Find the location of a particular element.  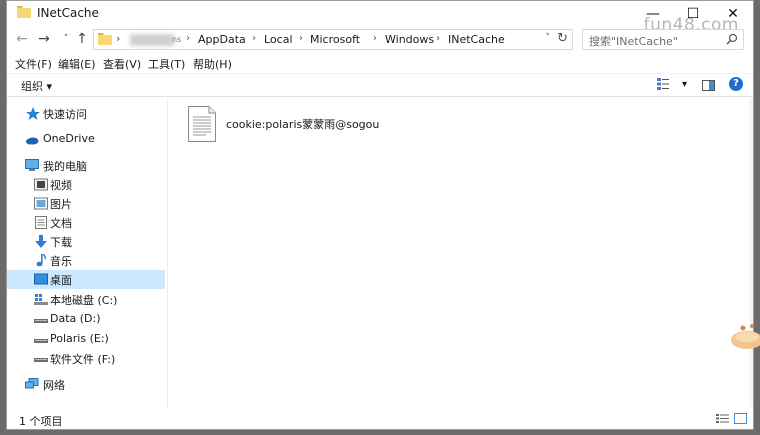

breadcrumb-inetcache: INetCache is located at coordinates (476, 39).